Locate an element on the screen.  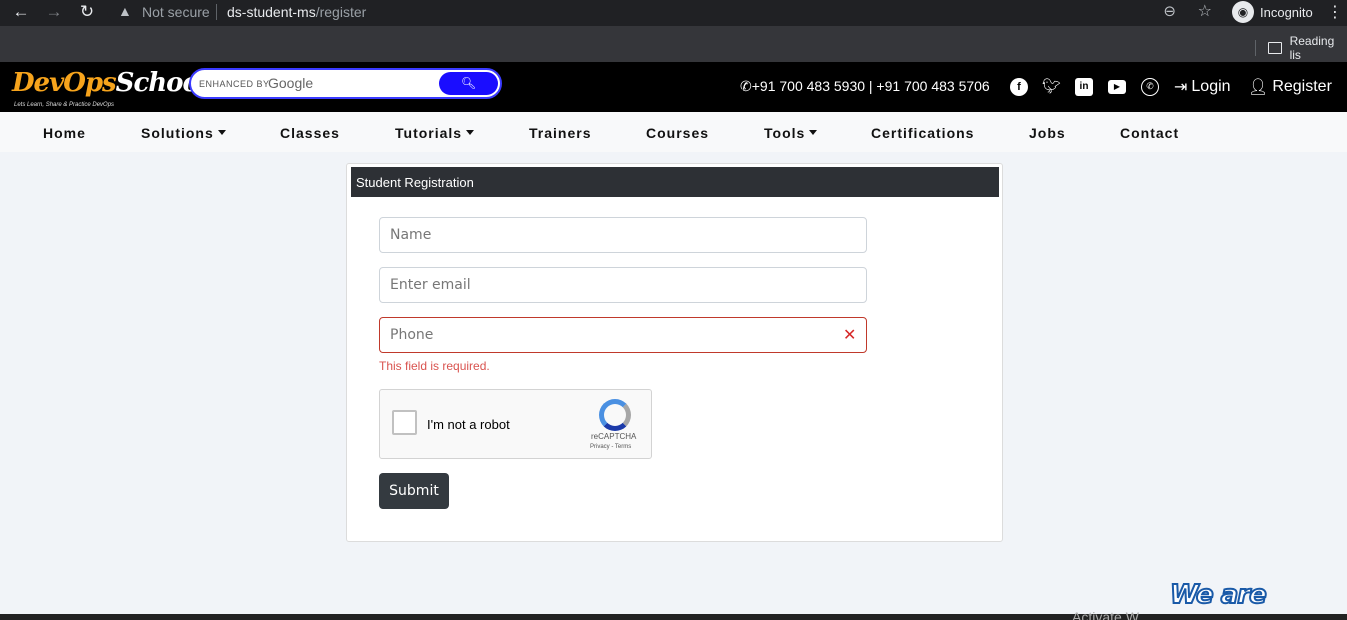
we-are-hiring-badge: We are is located at coordinates (1218, 595).